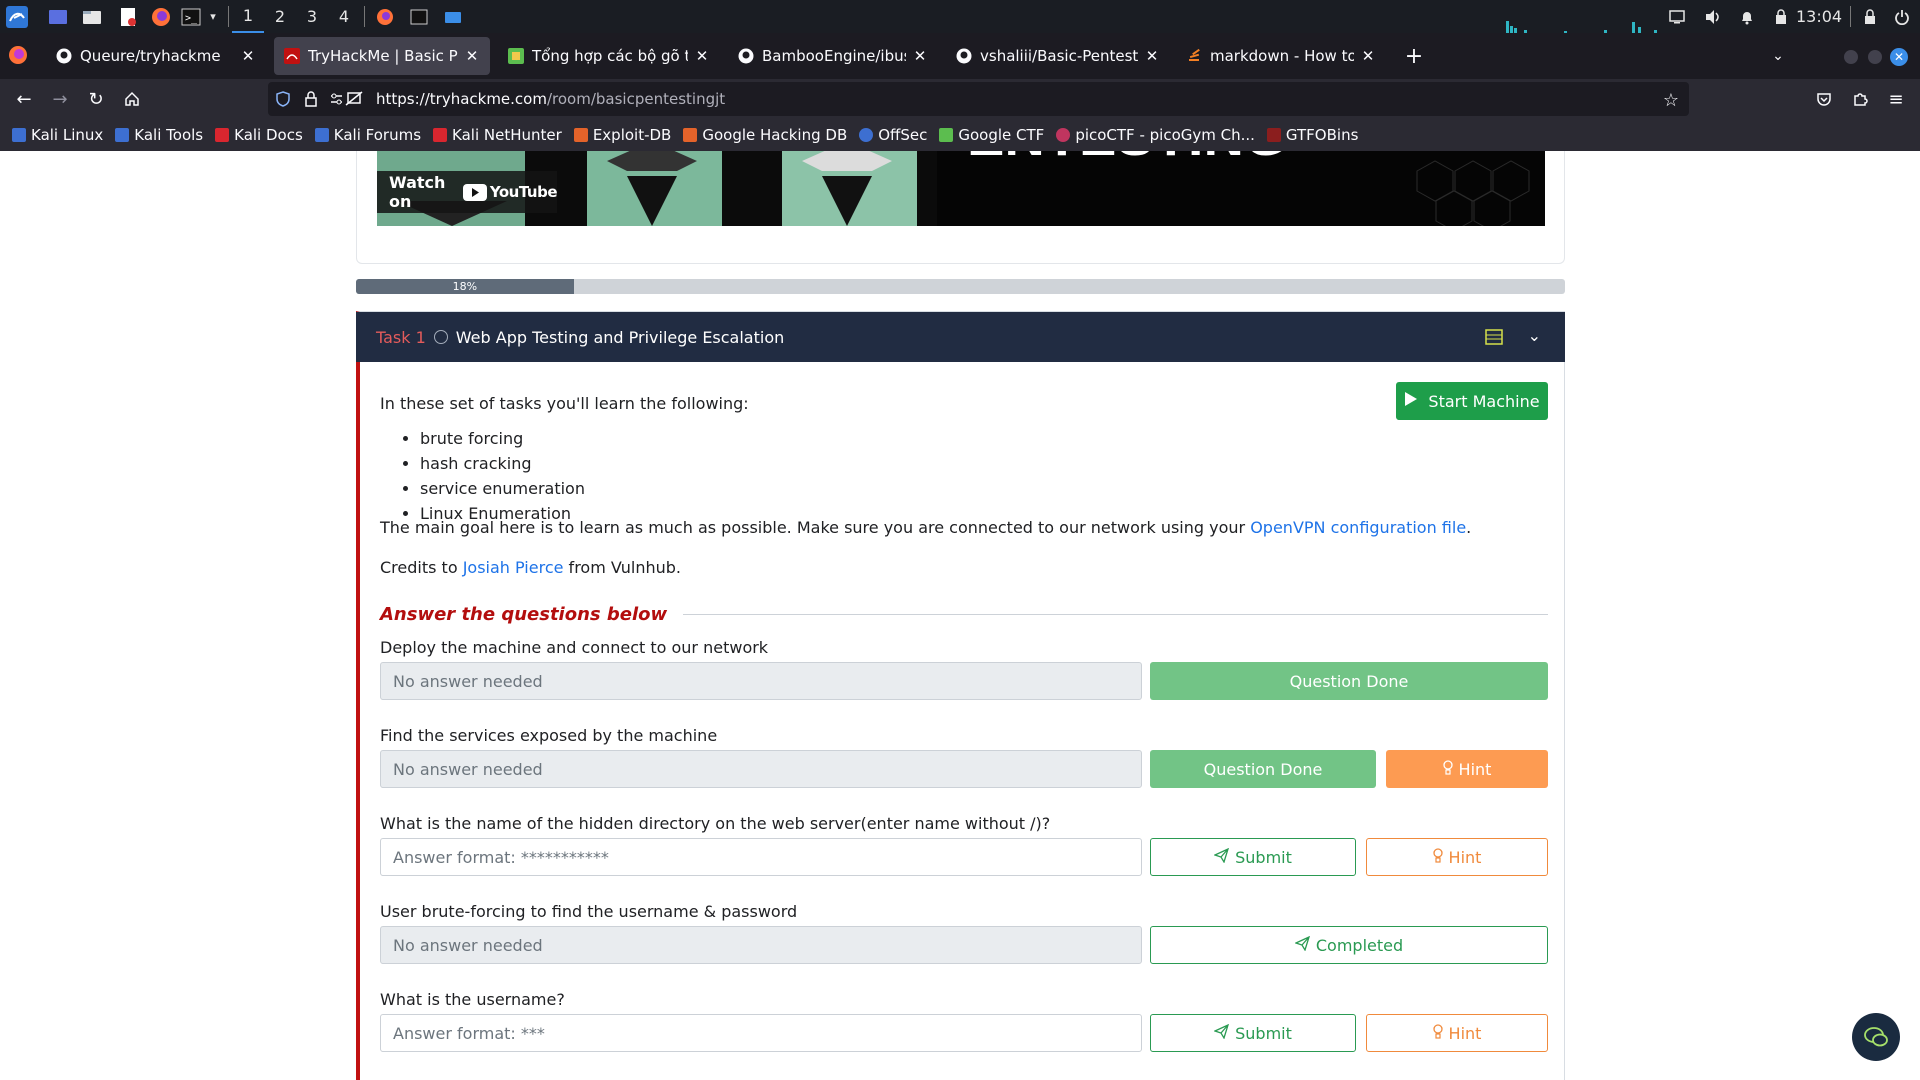 Image resolution: width=1920 pixels, height=1080 pixels. I want to click on workspace-2: 2, so click(280, 16).